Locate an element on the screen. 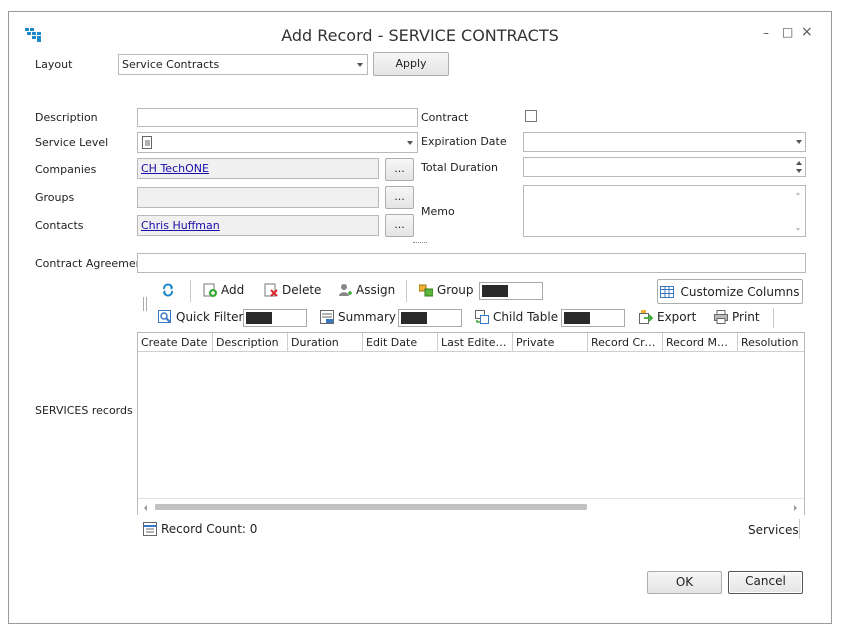 The height and width of the screenshot is (635, 843). customize-columns-label: Customize Columns is located at coordinates (740, 291).